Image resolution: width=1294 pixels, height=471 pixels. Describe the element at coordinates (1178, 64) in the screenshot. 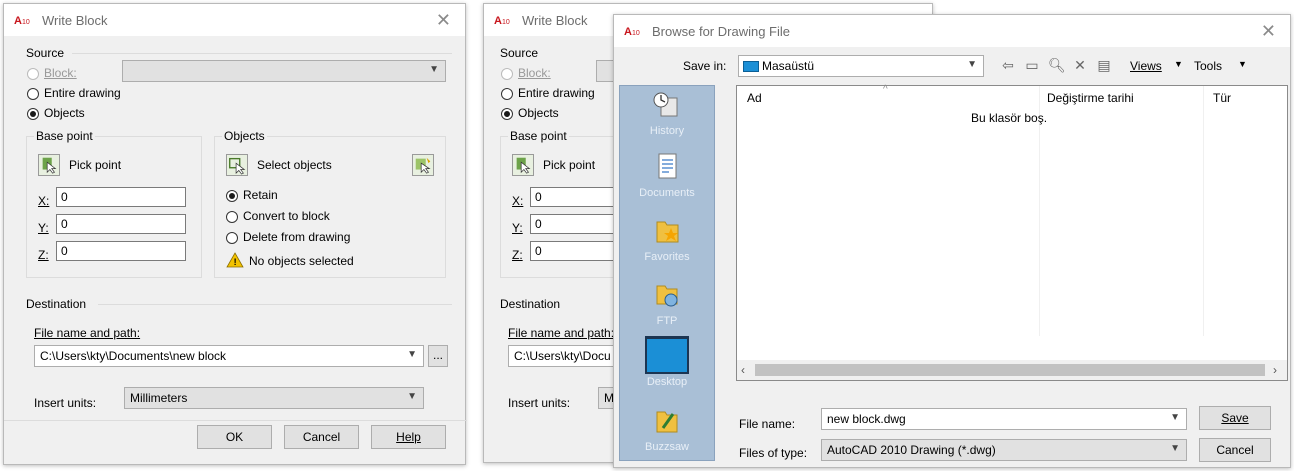

I see `views-dropdown-icon: ▼` at that location.